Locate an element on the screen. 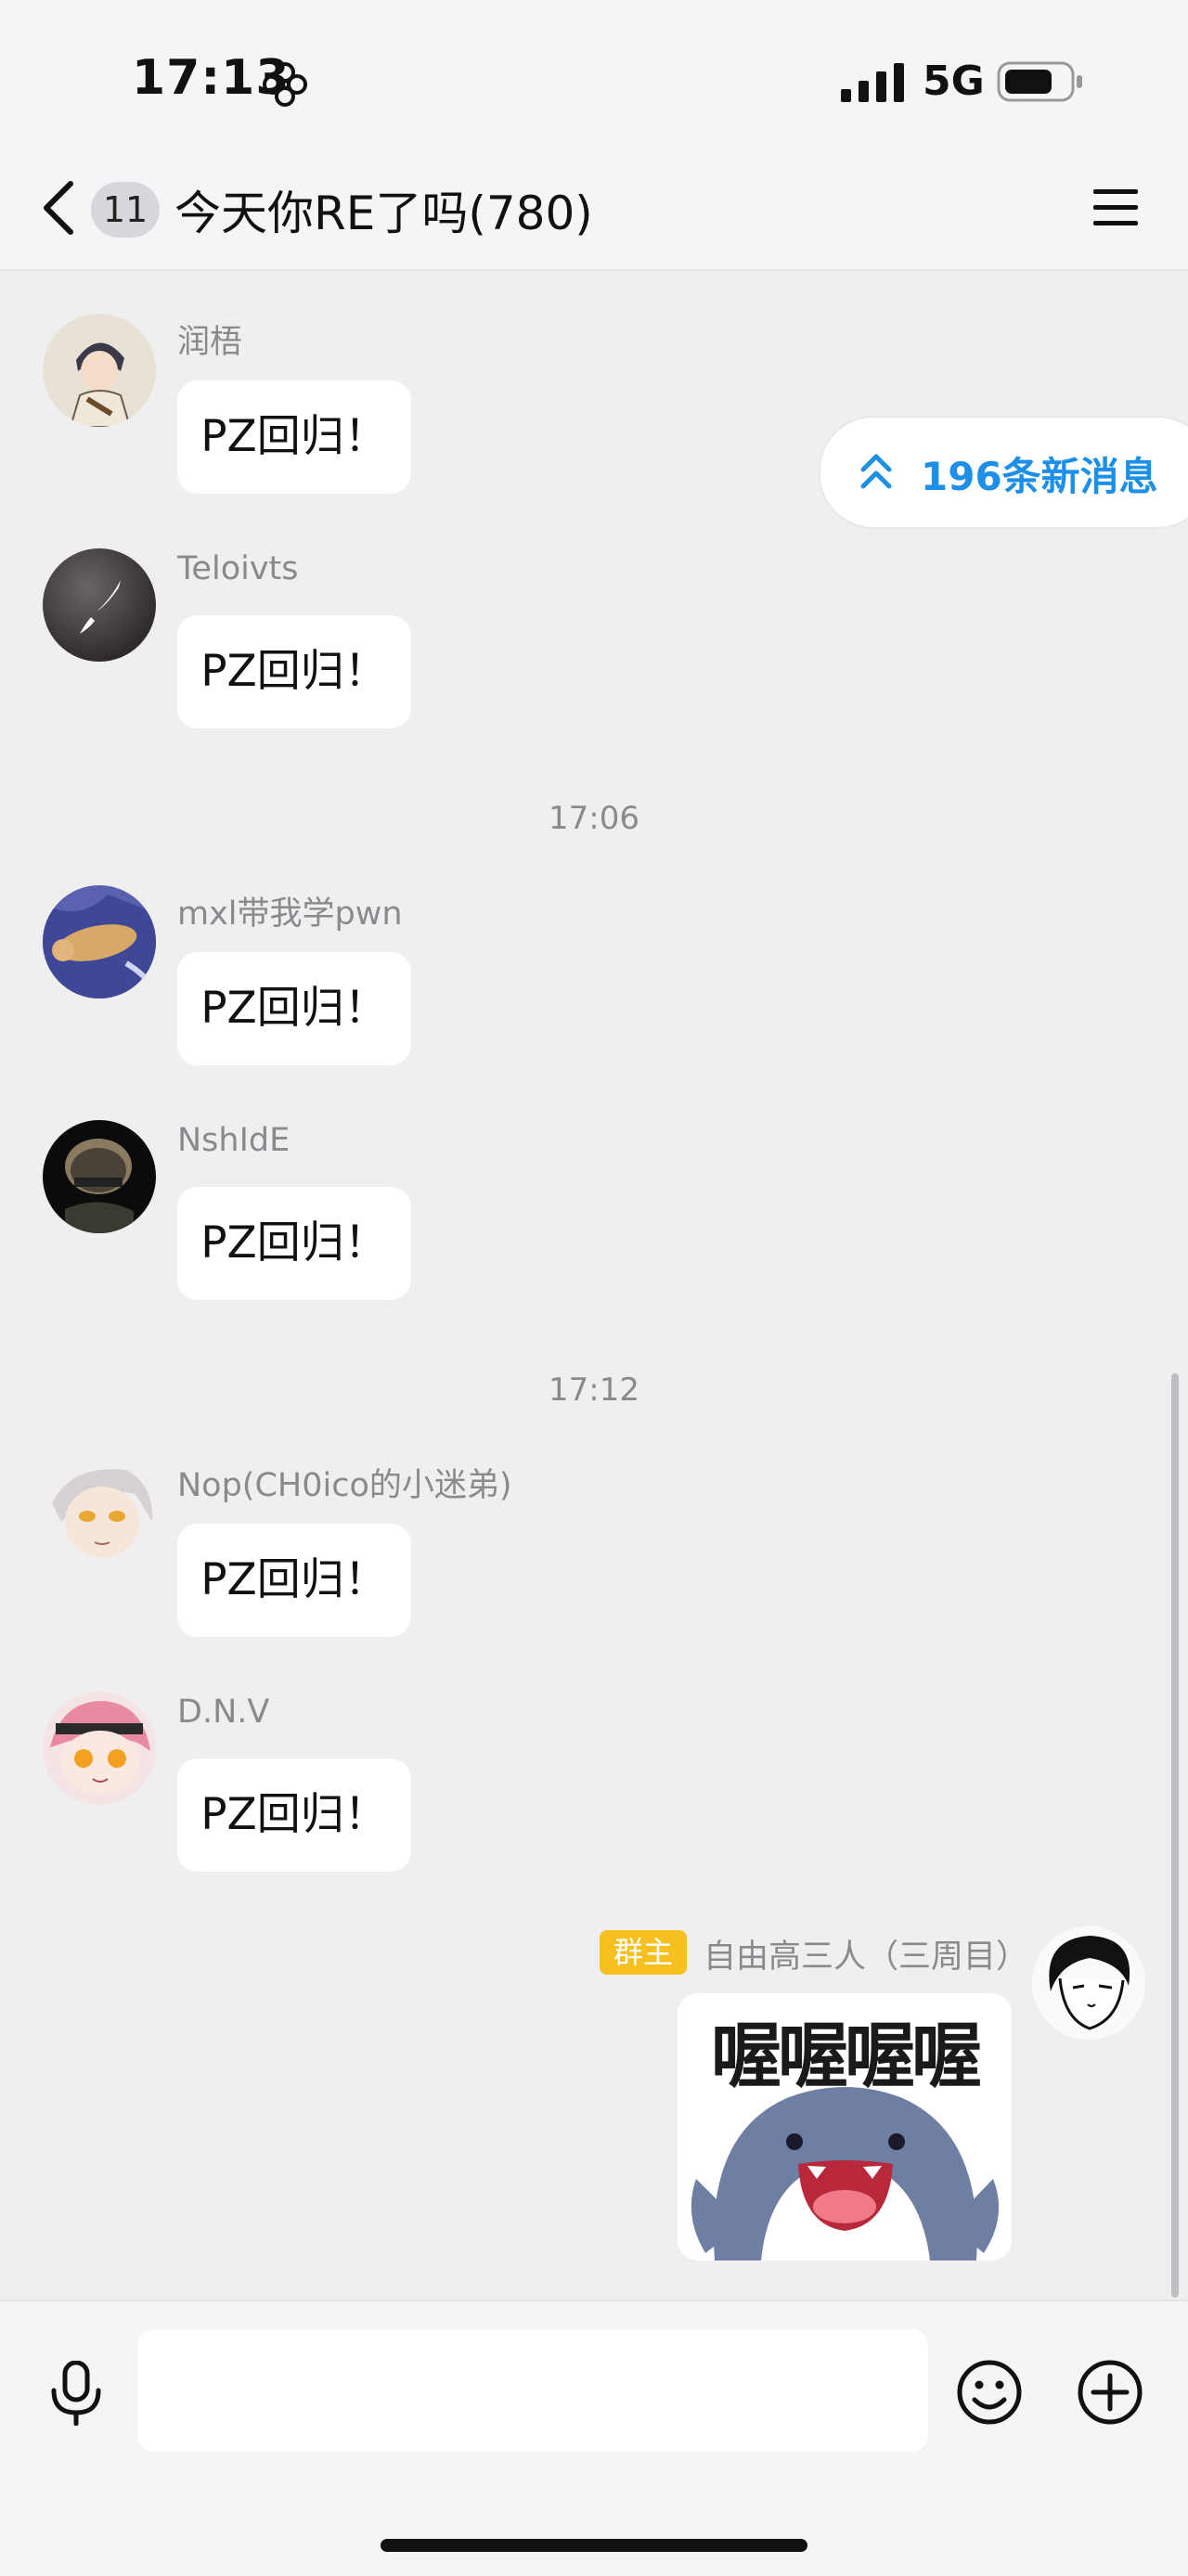 This screenshot has height=2576, width=1188. sender-name: 润梧 is located at coordinates (210, 342).